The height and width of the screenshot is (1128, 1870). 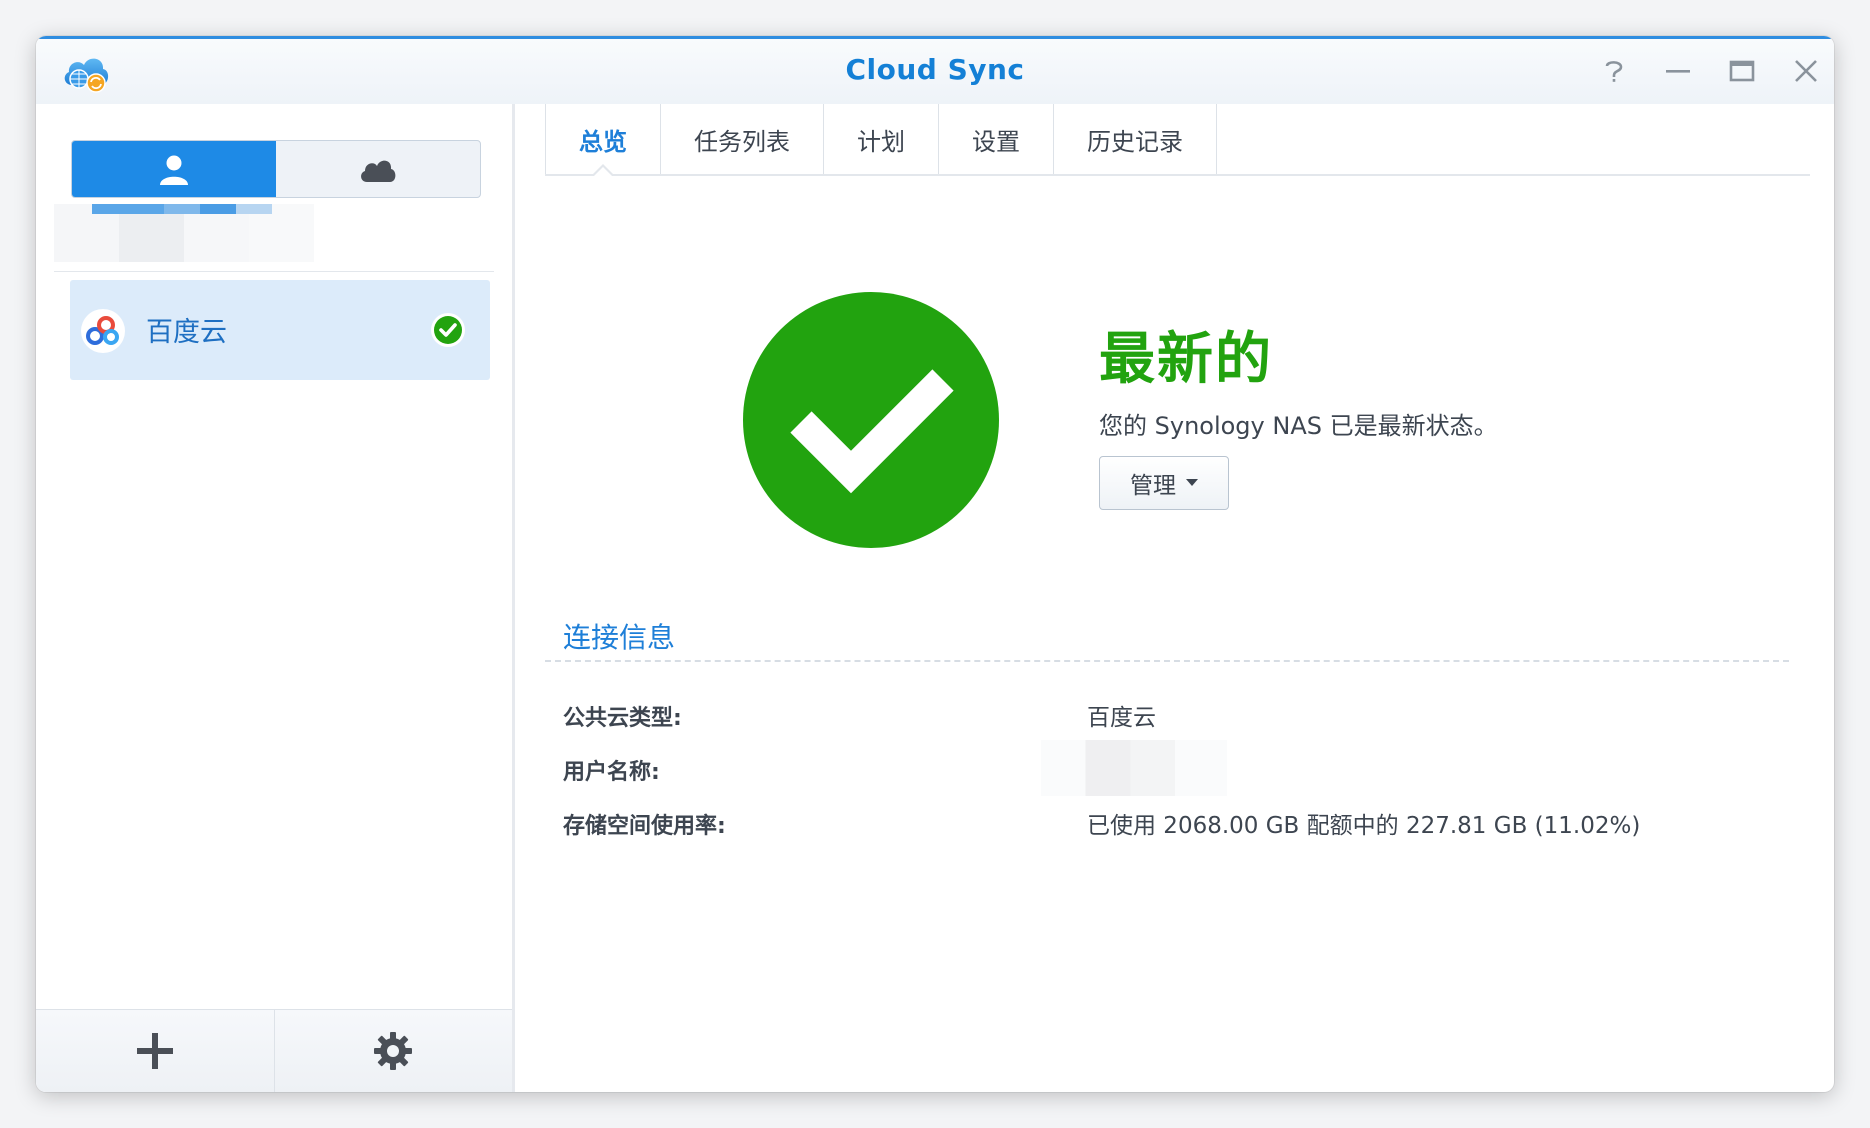 What do you see at coordinates (1153, 486) in the screenshot?
I see `manage-label: 管理` at bounding box center [1153, 486].